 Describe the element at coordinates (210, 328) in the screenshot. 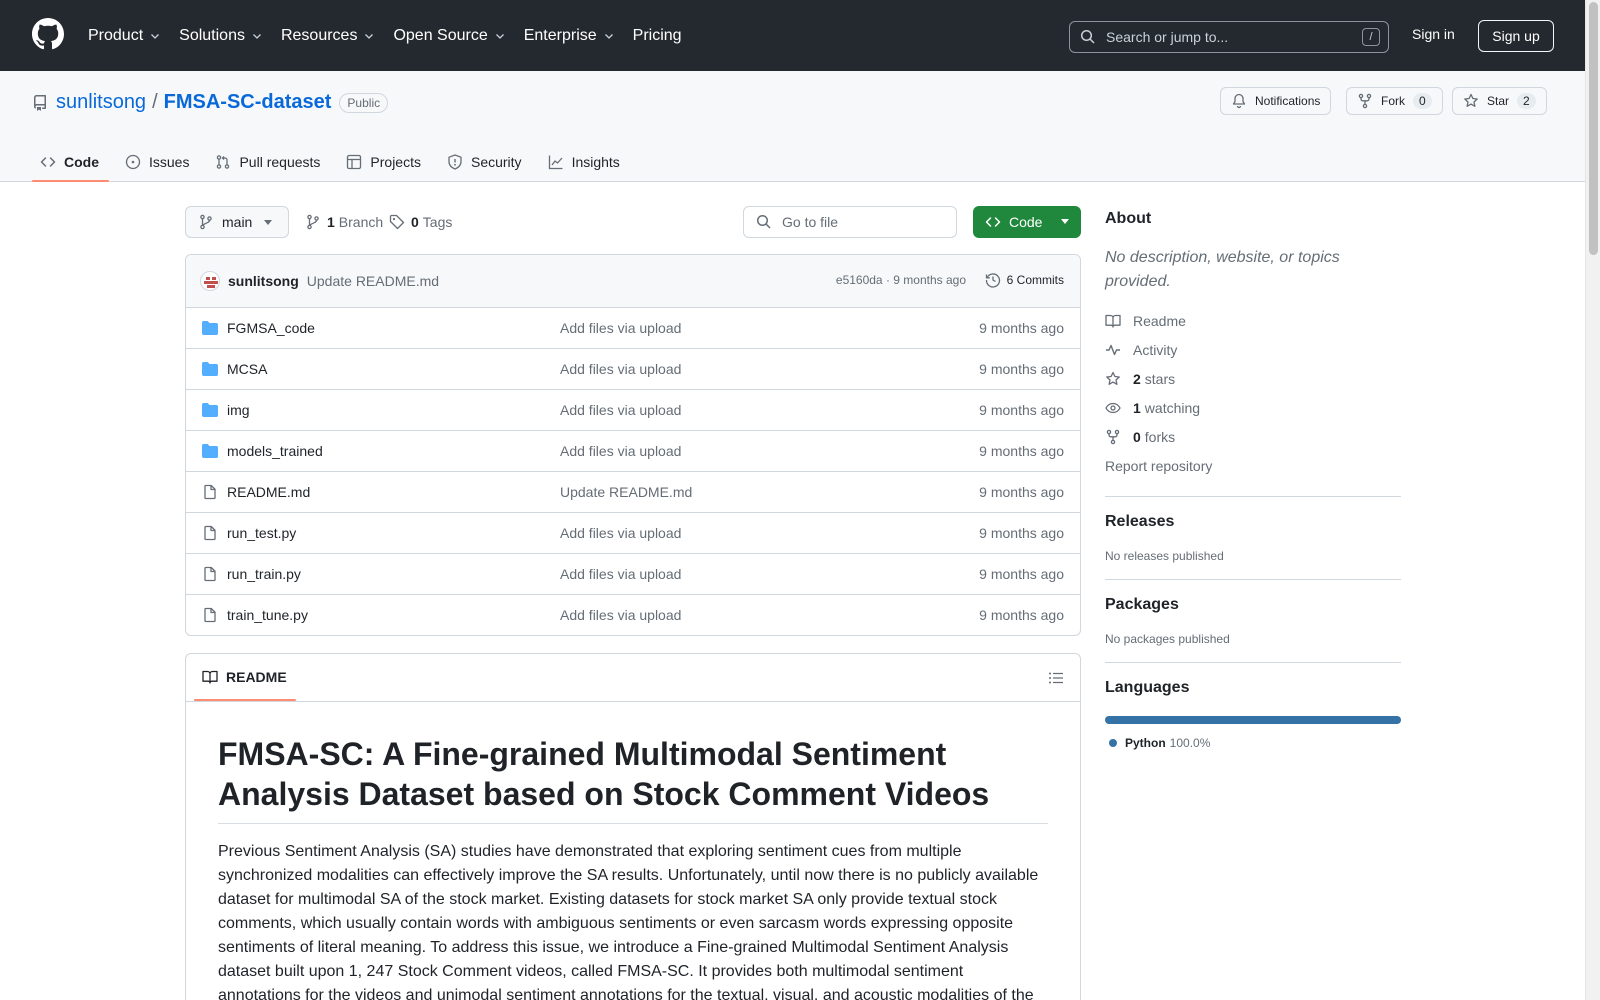

I see `folder-icon` at that location.